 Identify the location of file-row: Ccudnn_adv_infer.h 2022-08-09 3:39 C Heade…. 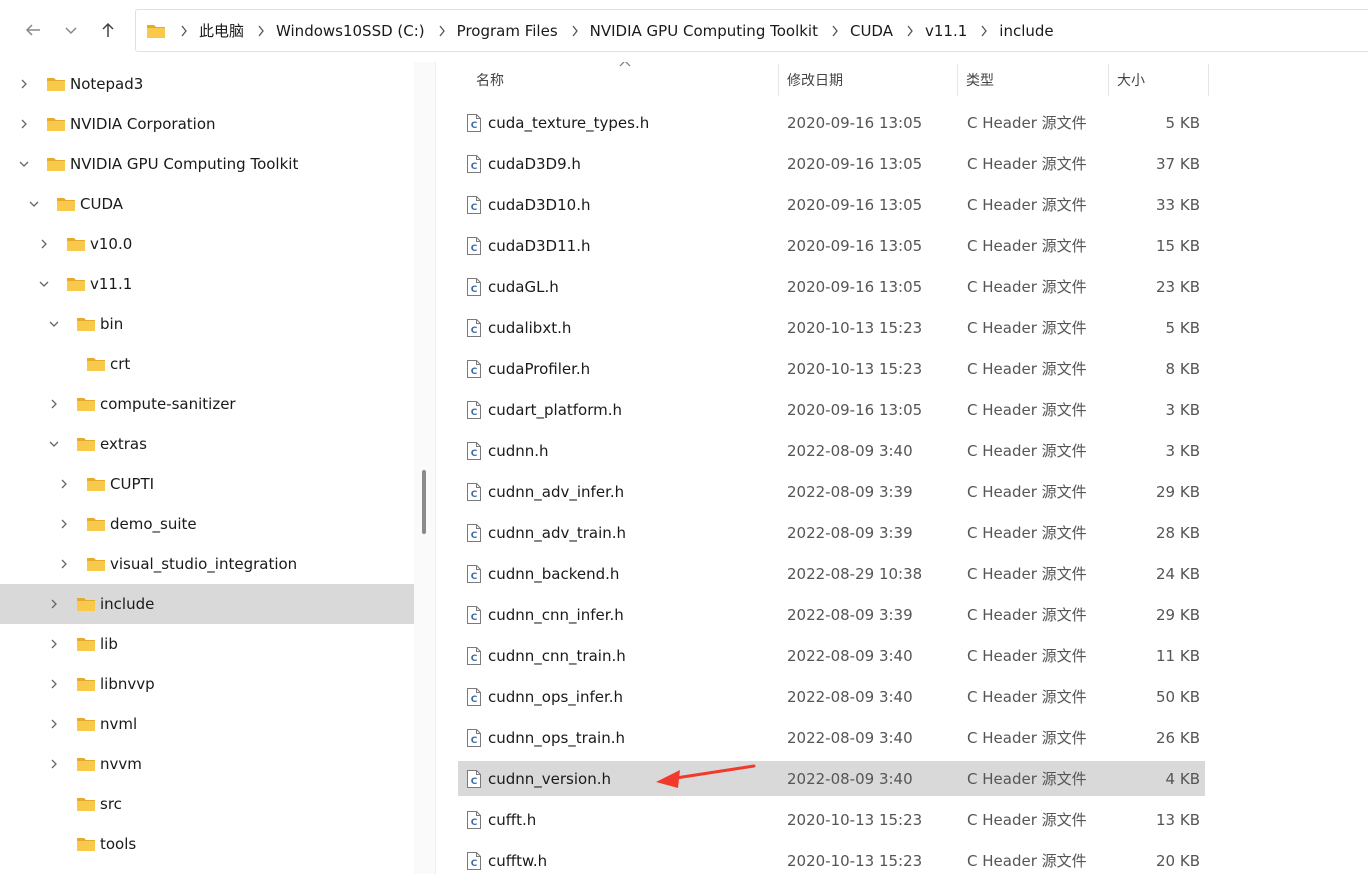
(831, 491).